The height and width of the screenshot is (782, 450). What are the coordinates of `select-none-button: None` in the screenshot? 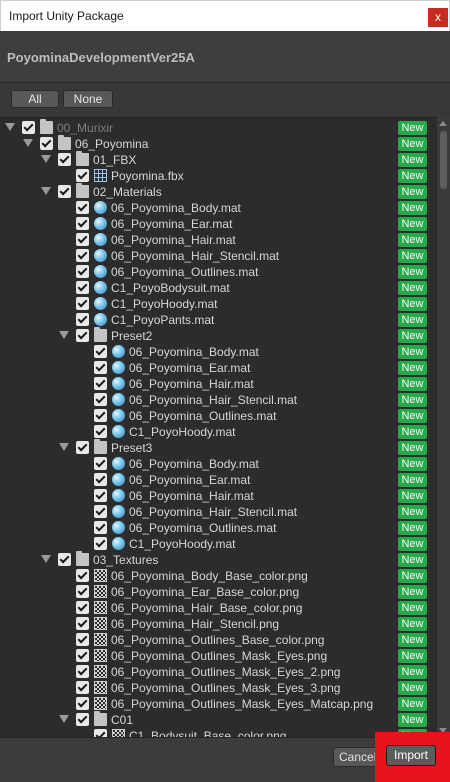 It's located at (88, 99).